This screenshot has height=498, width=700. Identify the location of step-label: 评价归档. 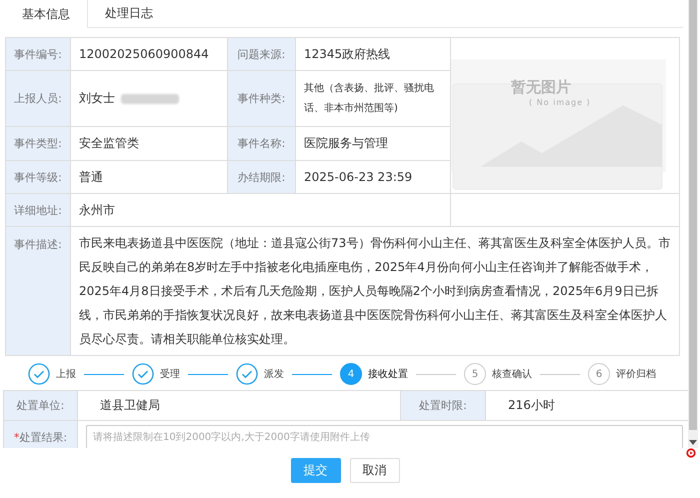
(636, 374).